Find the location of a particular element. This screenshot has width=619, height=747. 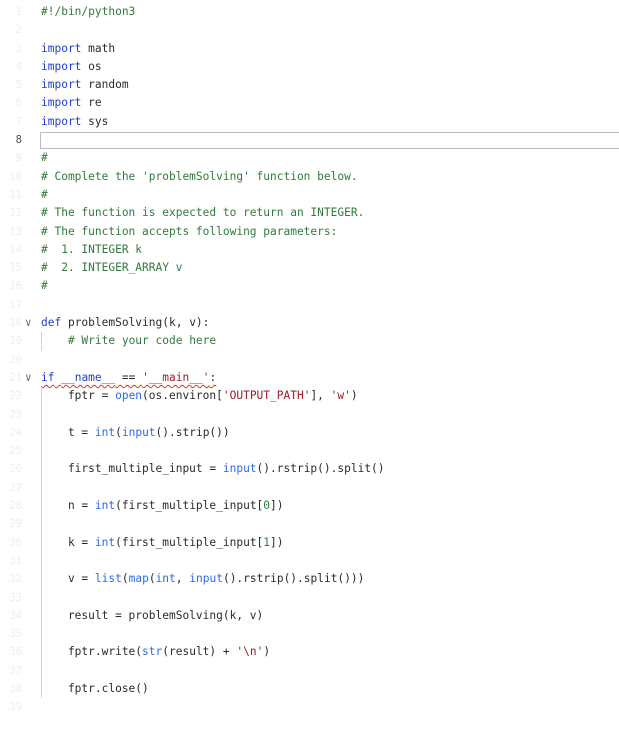

code-line: 18 ∨ def problemSolving(k, v): is located at coordinates (309, 323).